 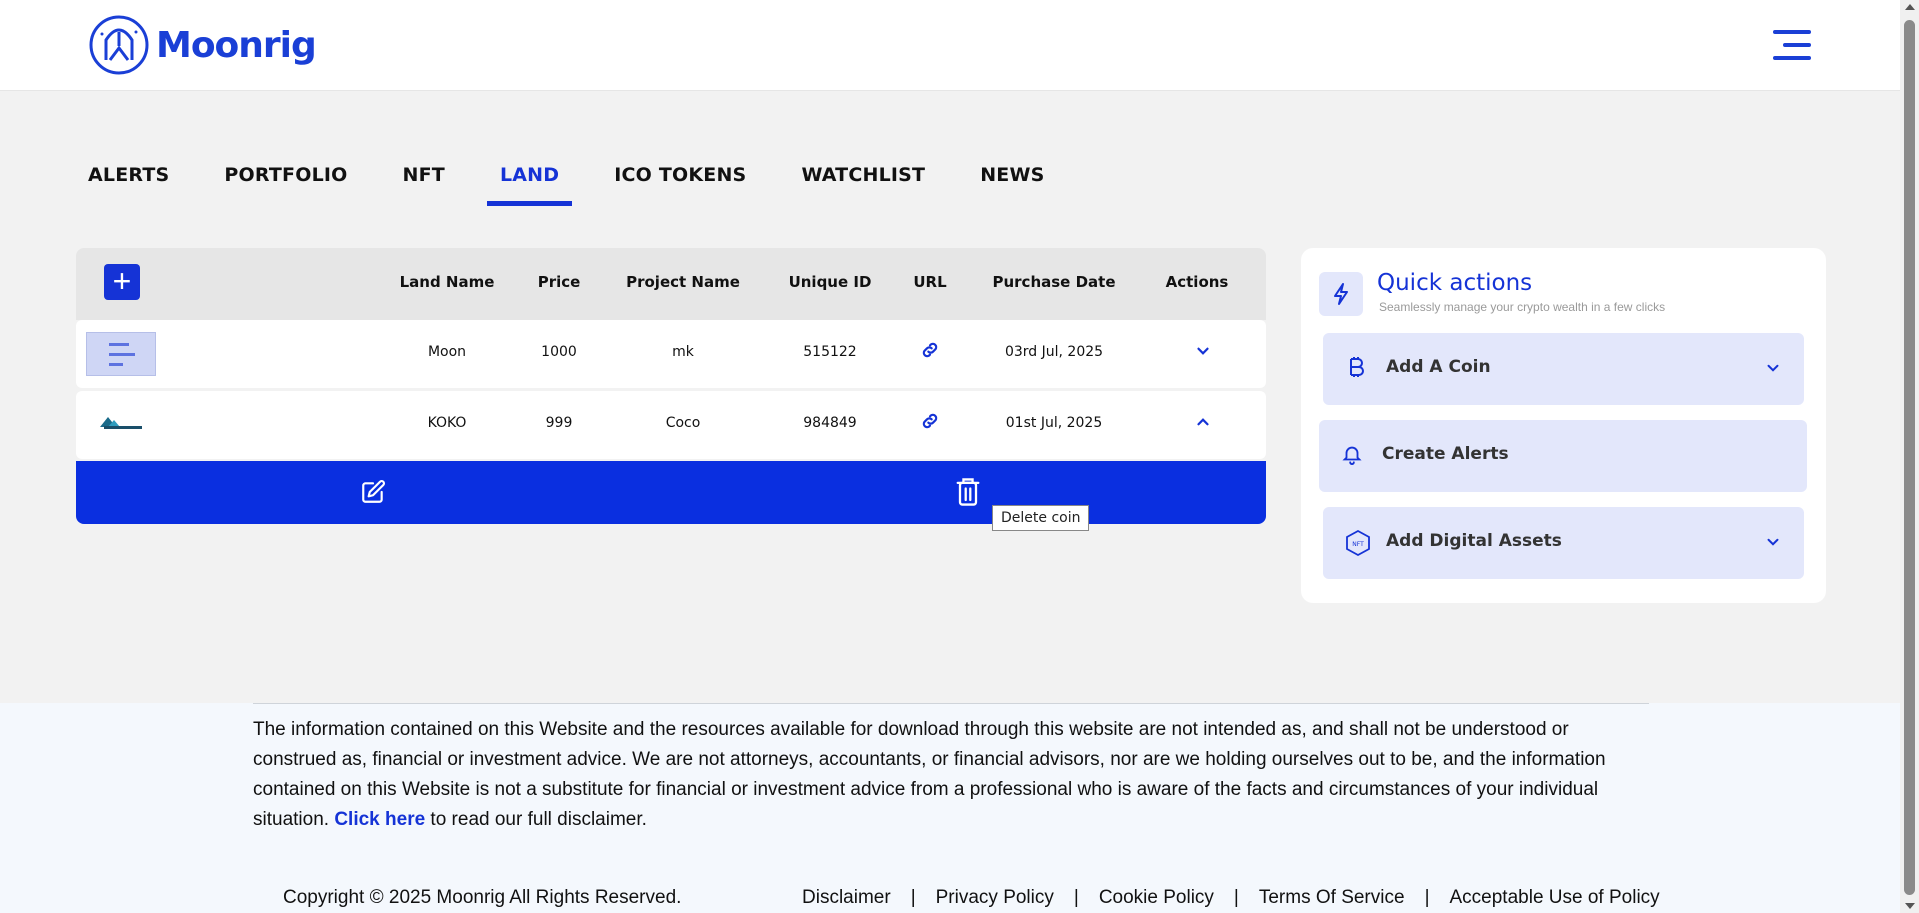 I want to click on add-land-button: +, so click(x=122, y=282).